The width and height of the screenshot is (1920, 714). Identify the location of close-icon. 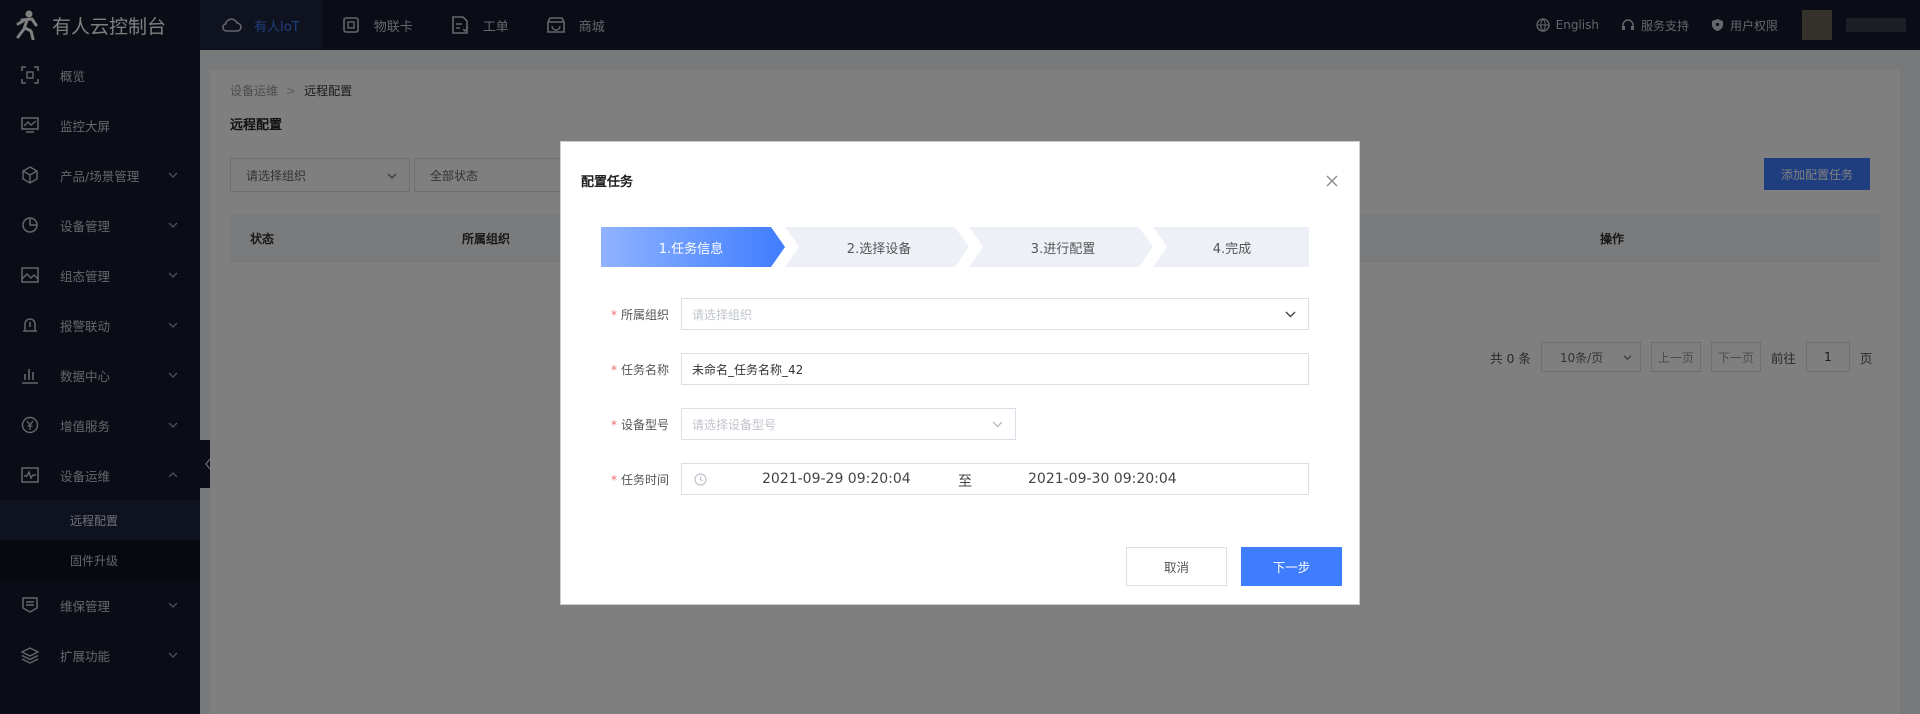
(1332, 181).